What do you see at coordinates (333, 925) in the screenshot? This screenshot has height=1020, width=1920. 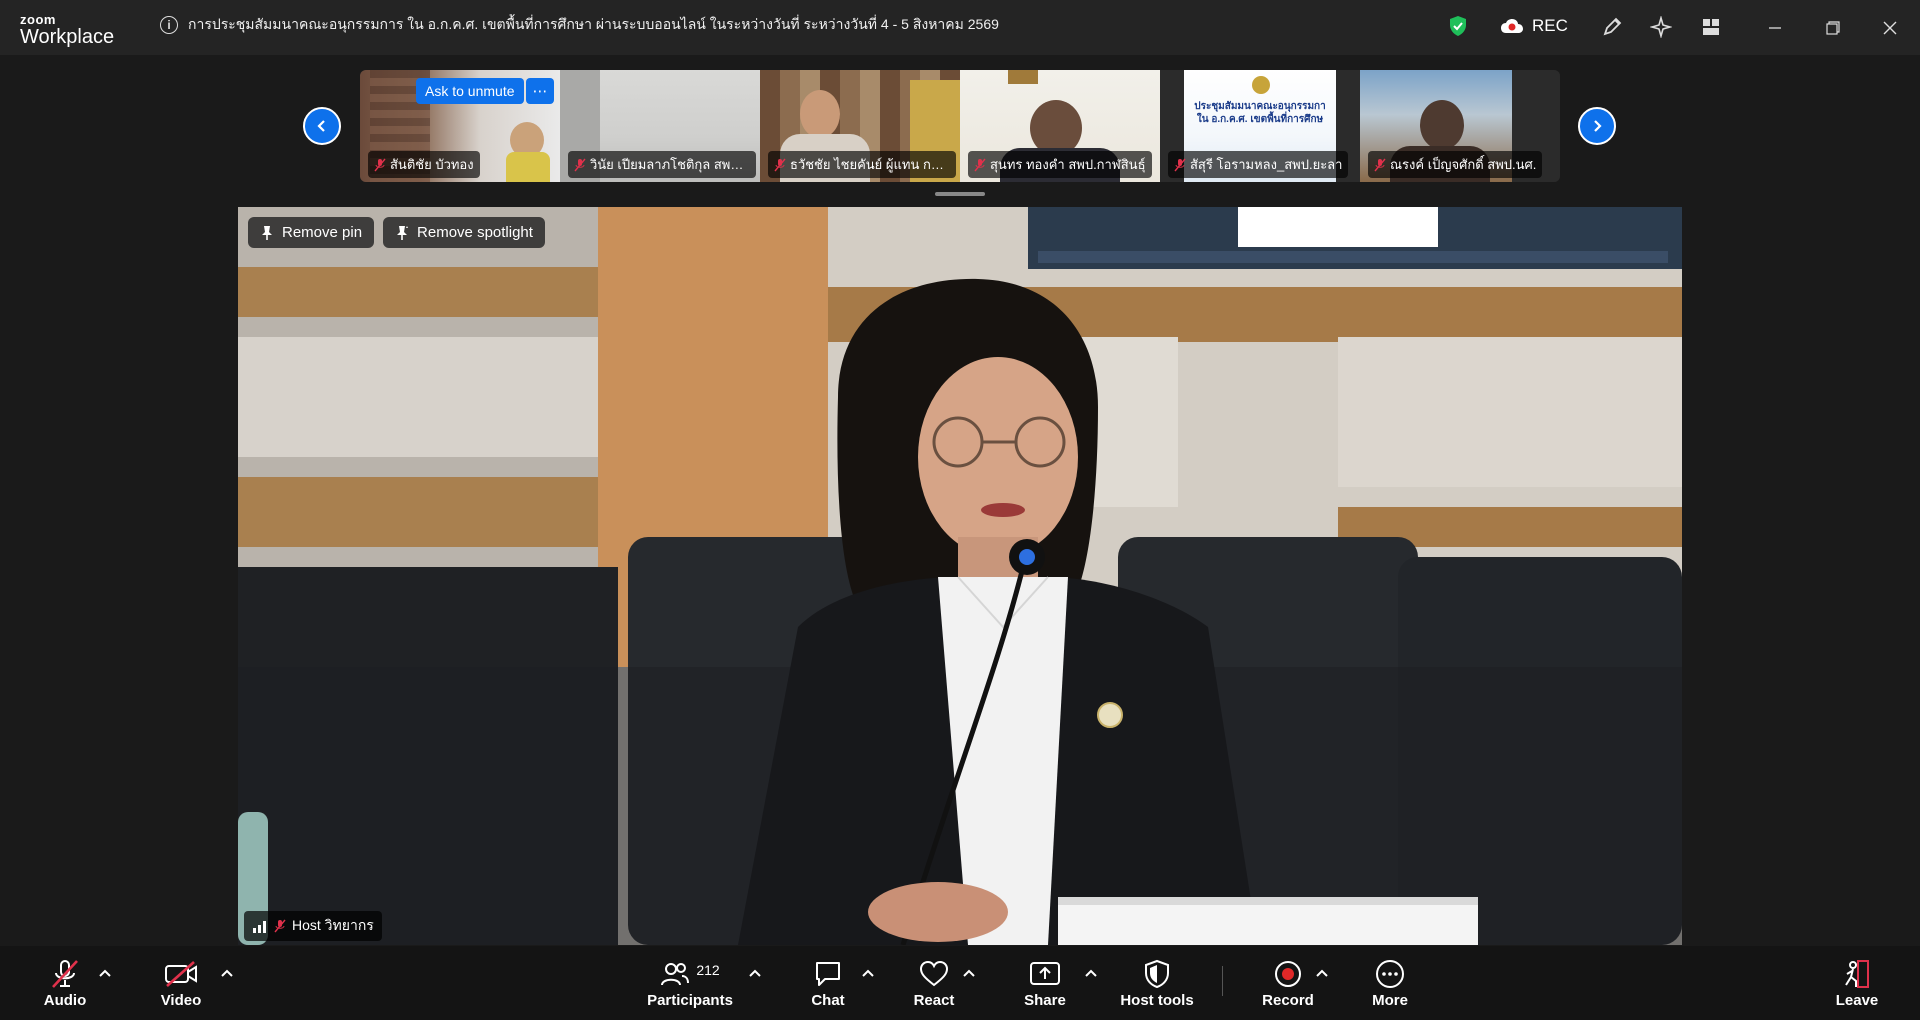 I see `speaker-name: Host วิทยากร` at bounding box center [333, 925].